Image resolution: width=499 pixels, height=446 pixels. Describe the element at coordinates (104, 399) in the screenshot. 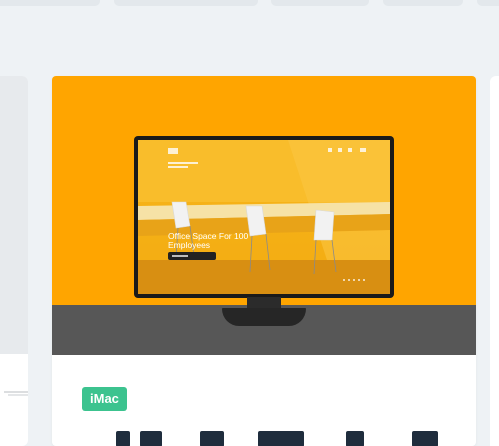

I see `category-badge: iMac` at that location.